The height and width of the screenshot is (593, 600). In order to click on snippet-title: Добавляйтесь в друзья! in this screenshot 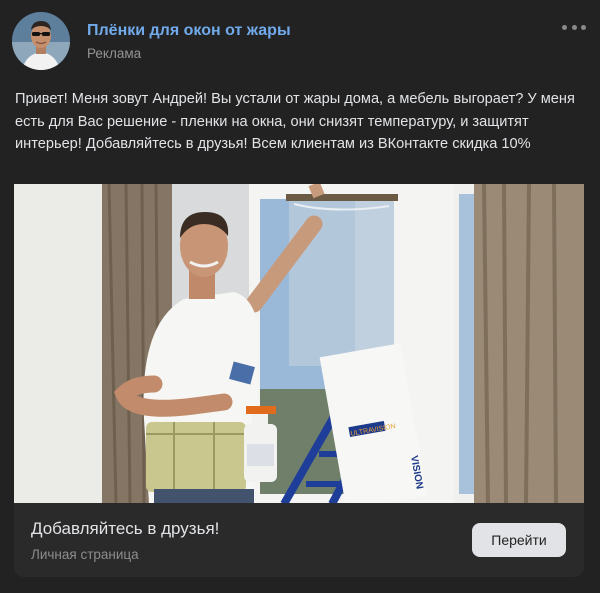, I will do `click(125, 528)`.